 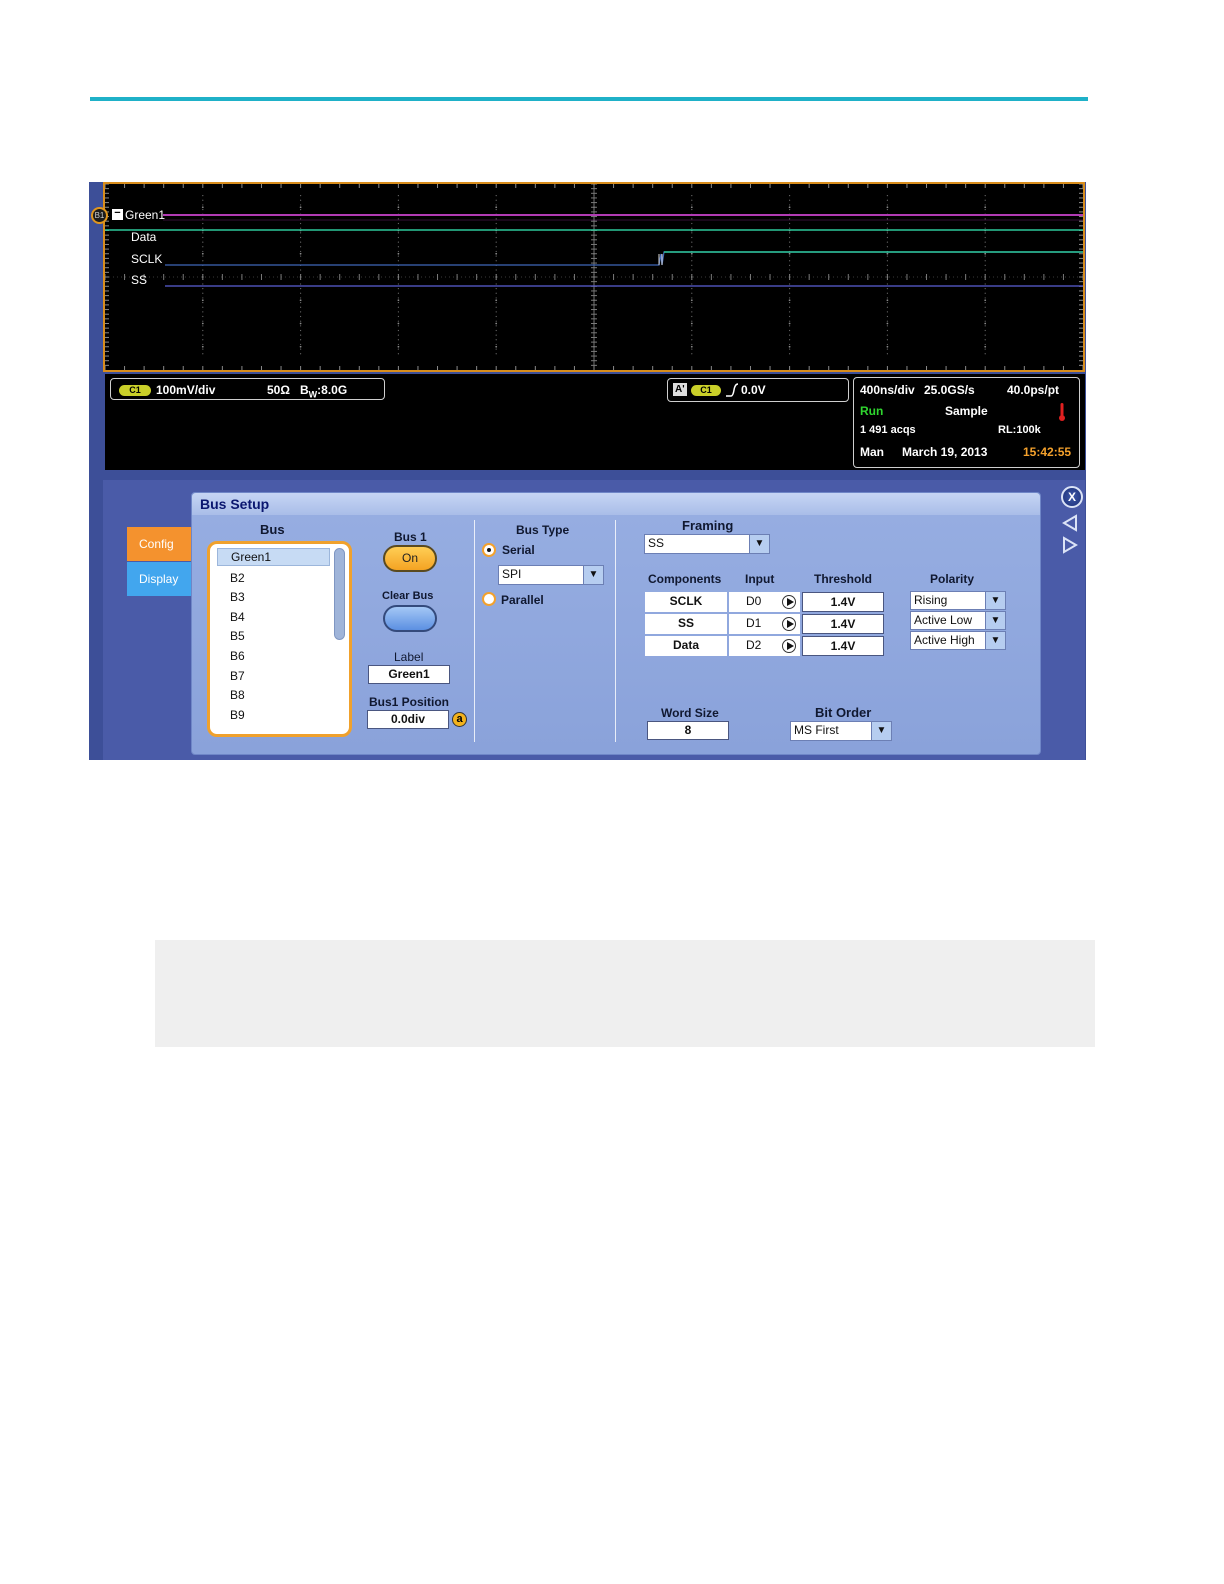 What do you see at coordinates (279, 639) in the screenshot?
I see `bus-list: Green1 B2 B3 B4 B5 B6 B7 B8 B9` at bounding box center [279, 639].